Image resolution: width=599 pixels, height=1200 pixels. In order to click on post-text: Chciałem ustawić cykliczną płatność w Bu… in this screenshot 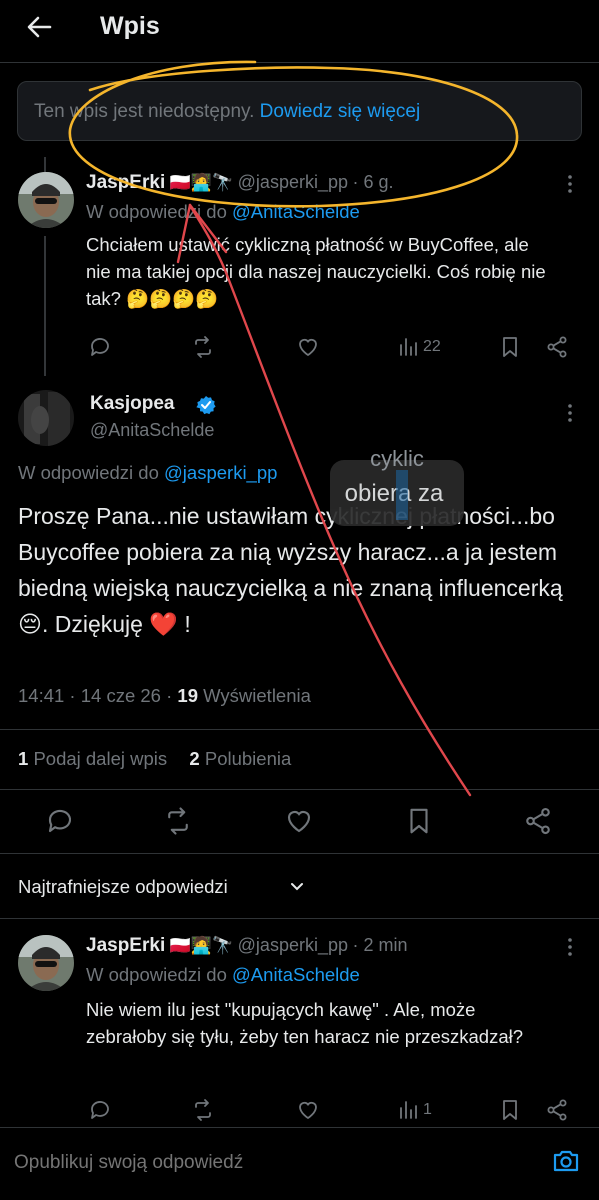, I will do `click(316, 271)`.